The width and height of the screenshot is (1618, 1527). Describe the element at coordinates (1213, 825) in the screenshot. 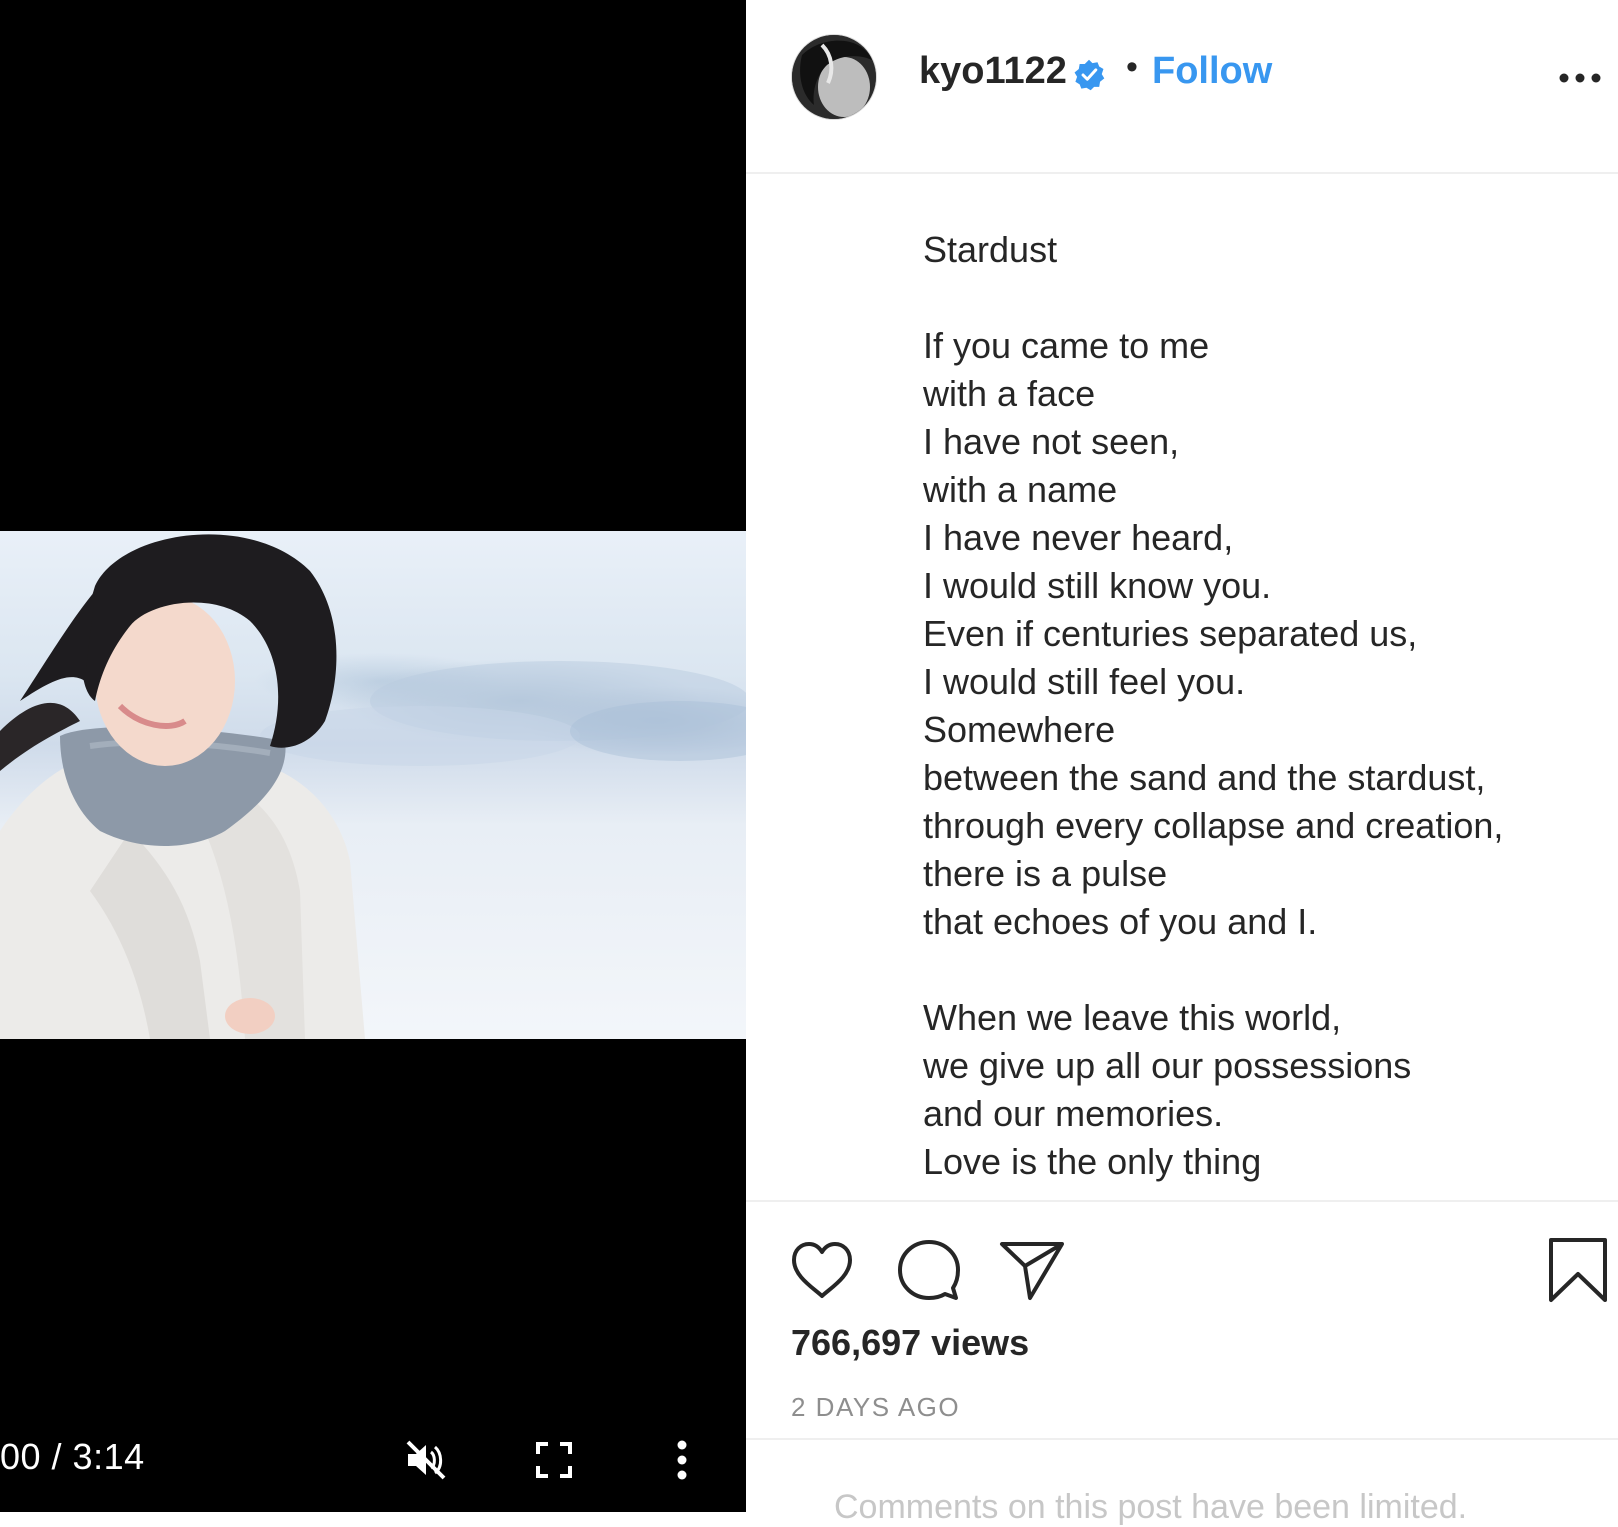

I see `caption-line: through every collapse and creation,` at that location.